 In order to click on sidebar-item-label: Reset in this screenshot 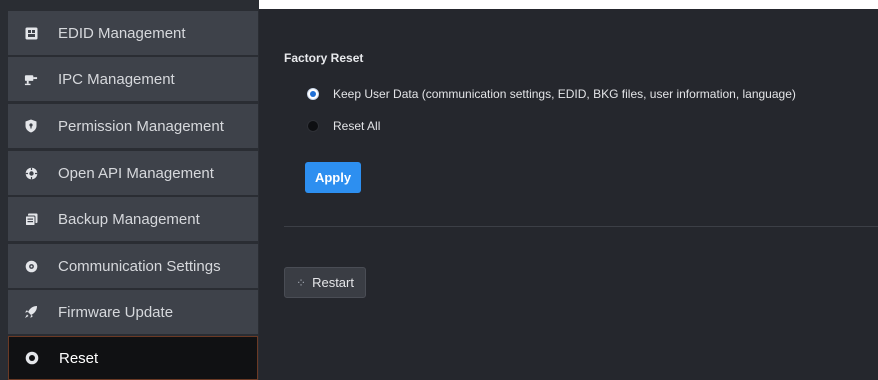, I will do `click(79, 358)`.